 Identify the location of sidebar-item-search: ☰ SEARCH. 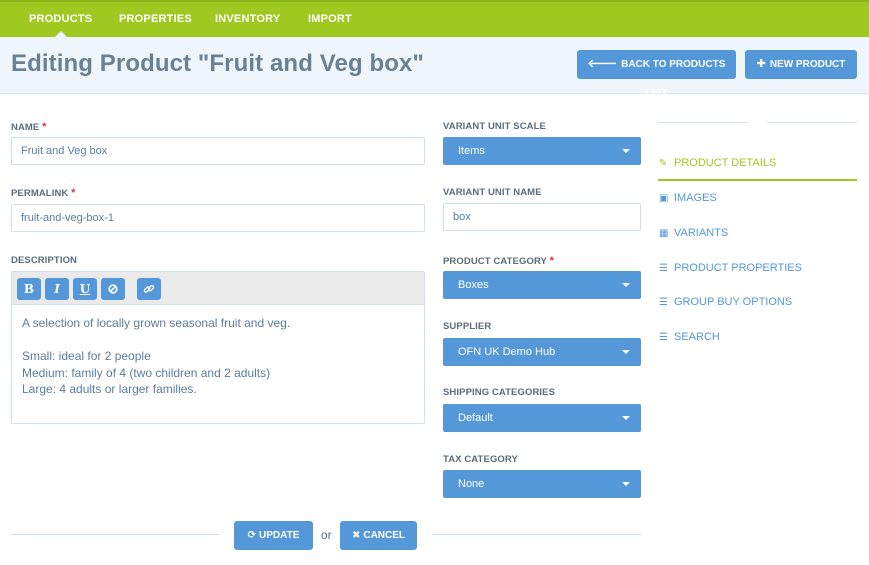
(689, 337).